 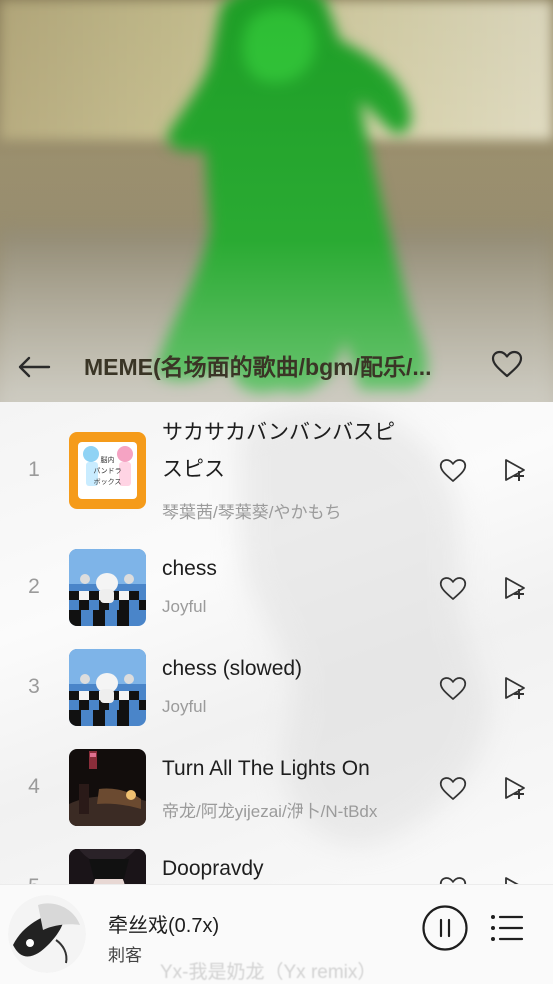 What do you see at coordinates (232, 668) in the screenshot?
I see `song-title: chess (slowed)` at bounding box center [232, 668].